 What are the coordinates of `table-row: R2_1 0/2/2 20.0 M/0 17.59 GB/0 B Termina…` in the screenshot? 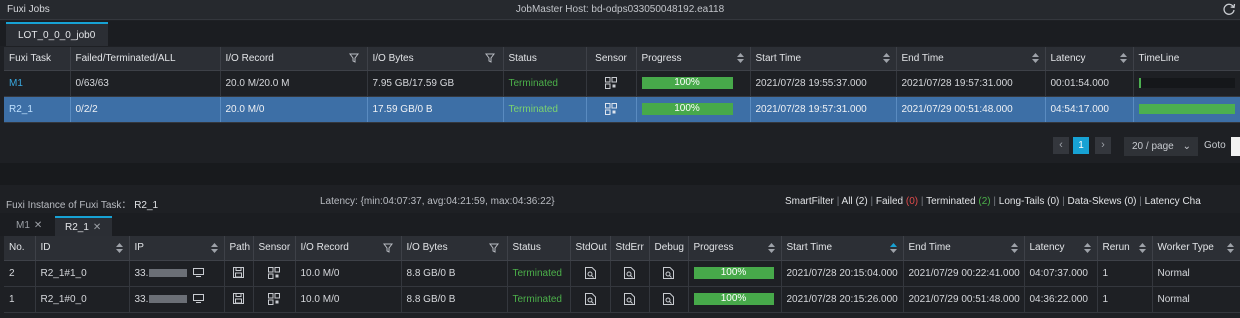 It's located at (622, 109).